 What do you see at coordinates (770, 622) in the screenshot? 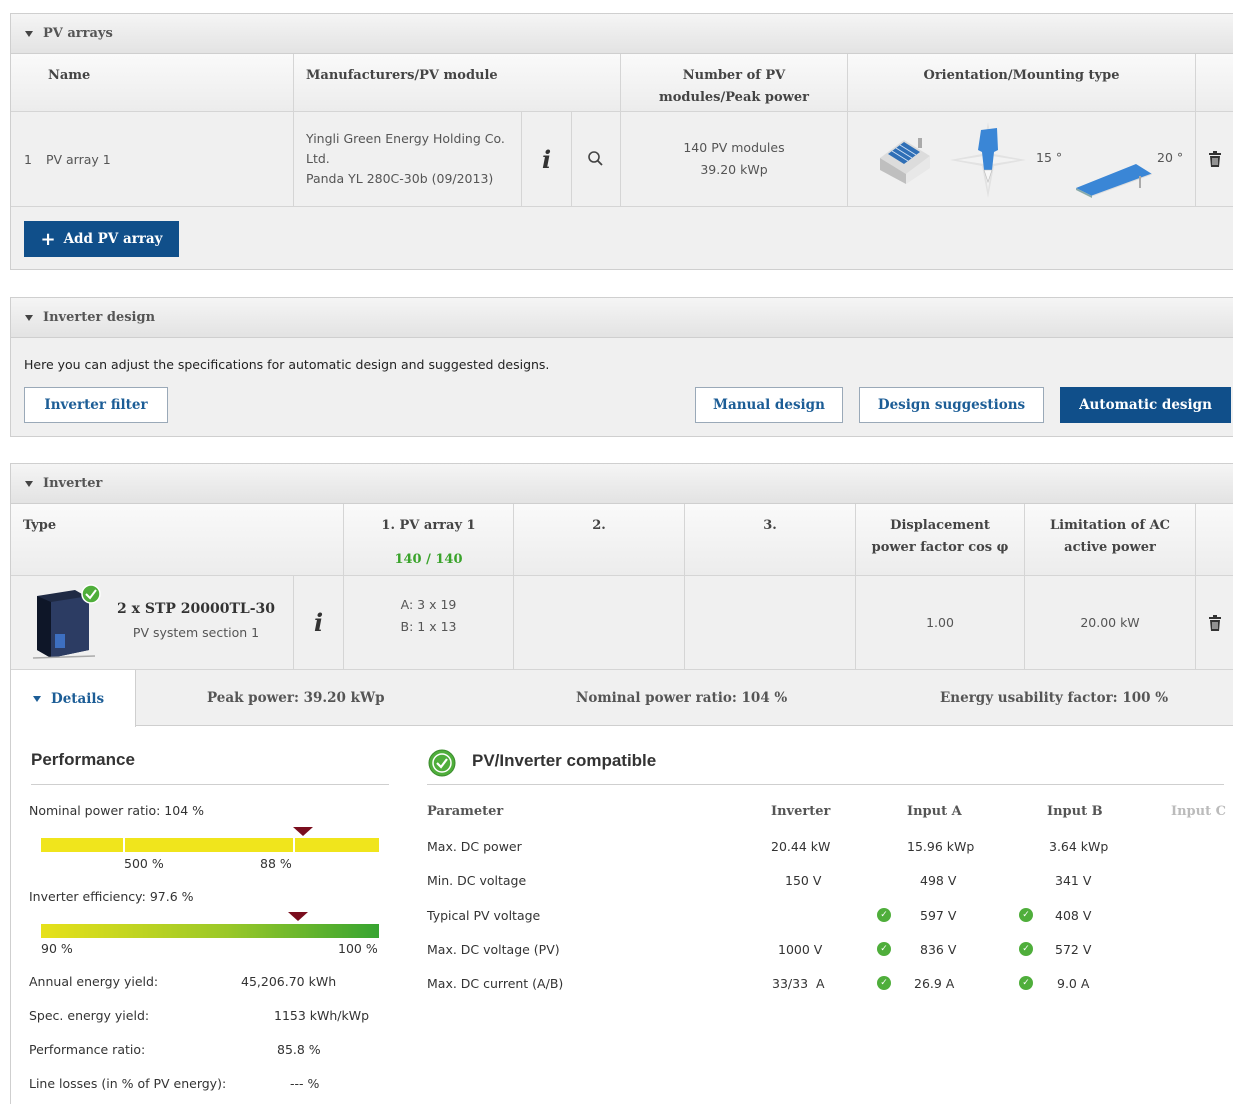
I see `col-3-cell` at bounding box center [770, 622].